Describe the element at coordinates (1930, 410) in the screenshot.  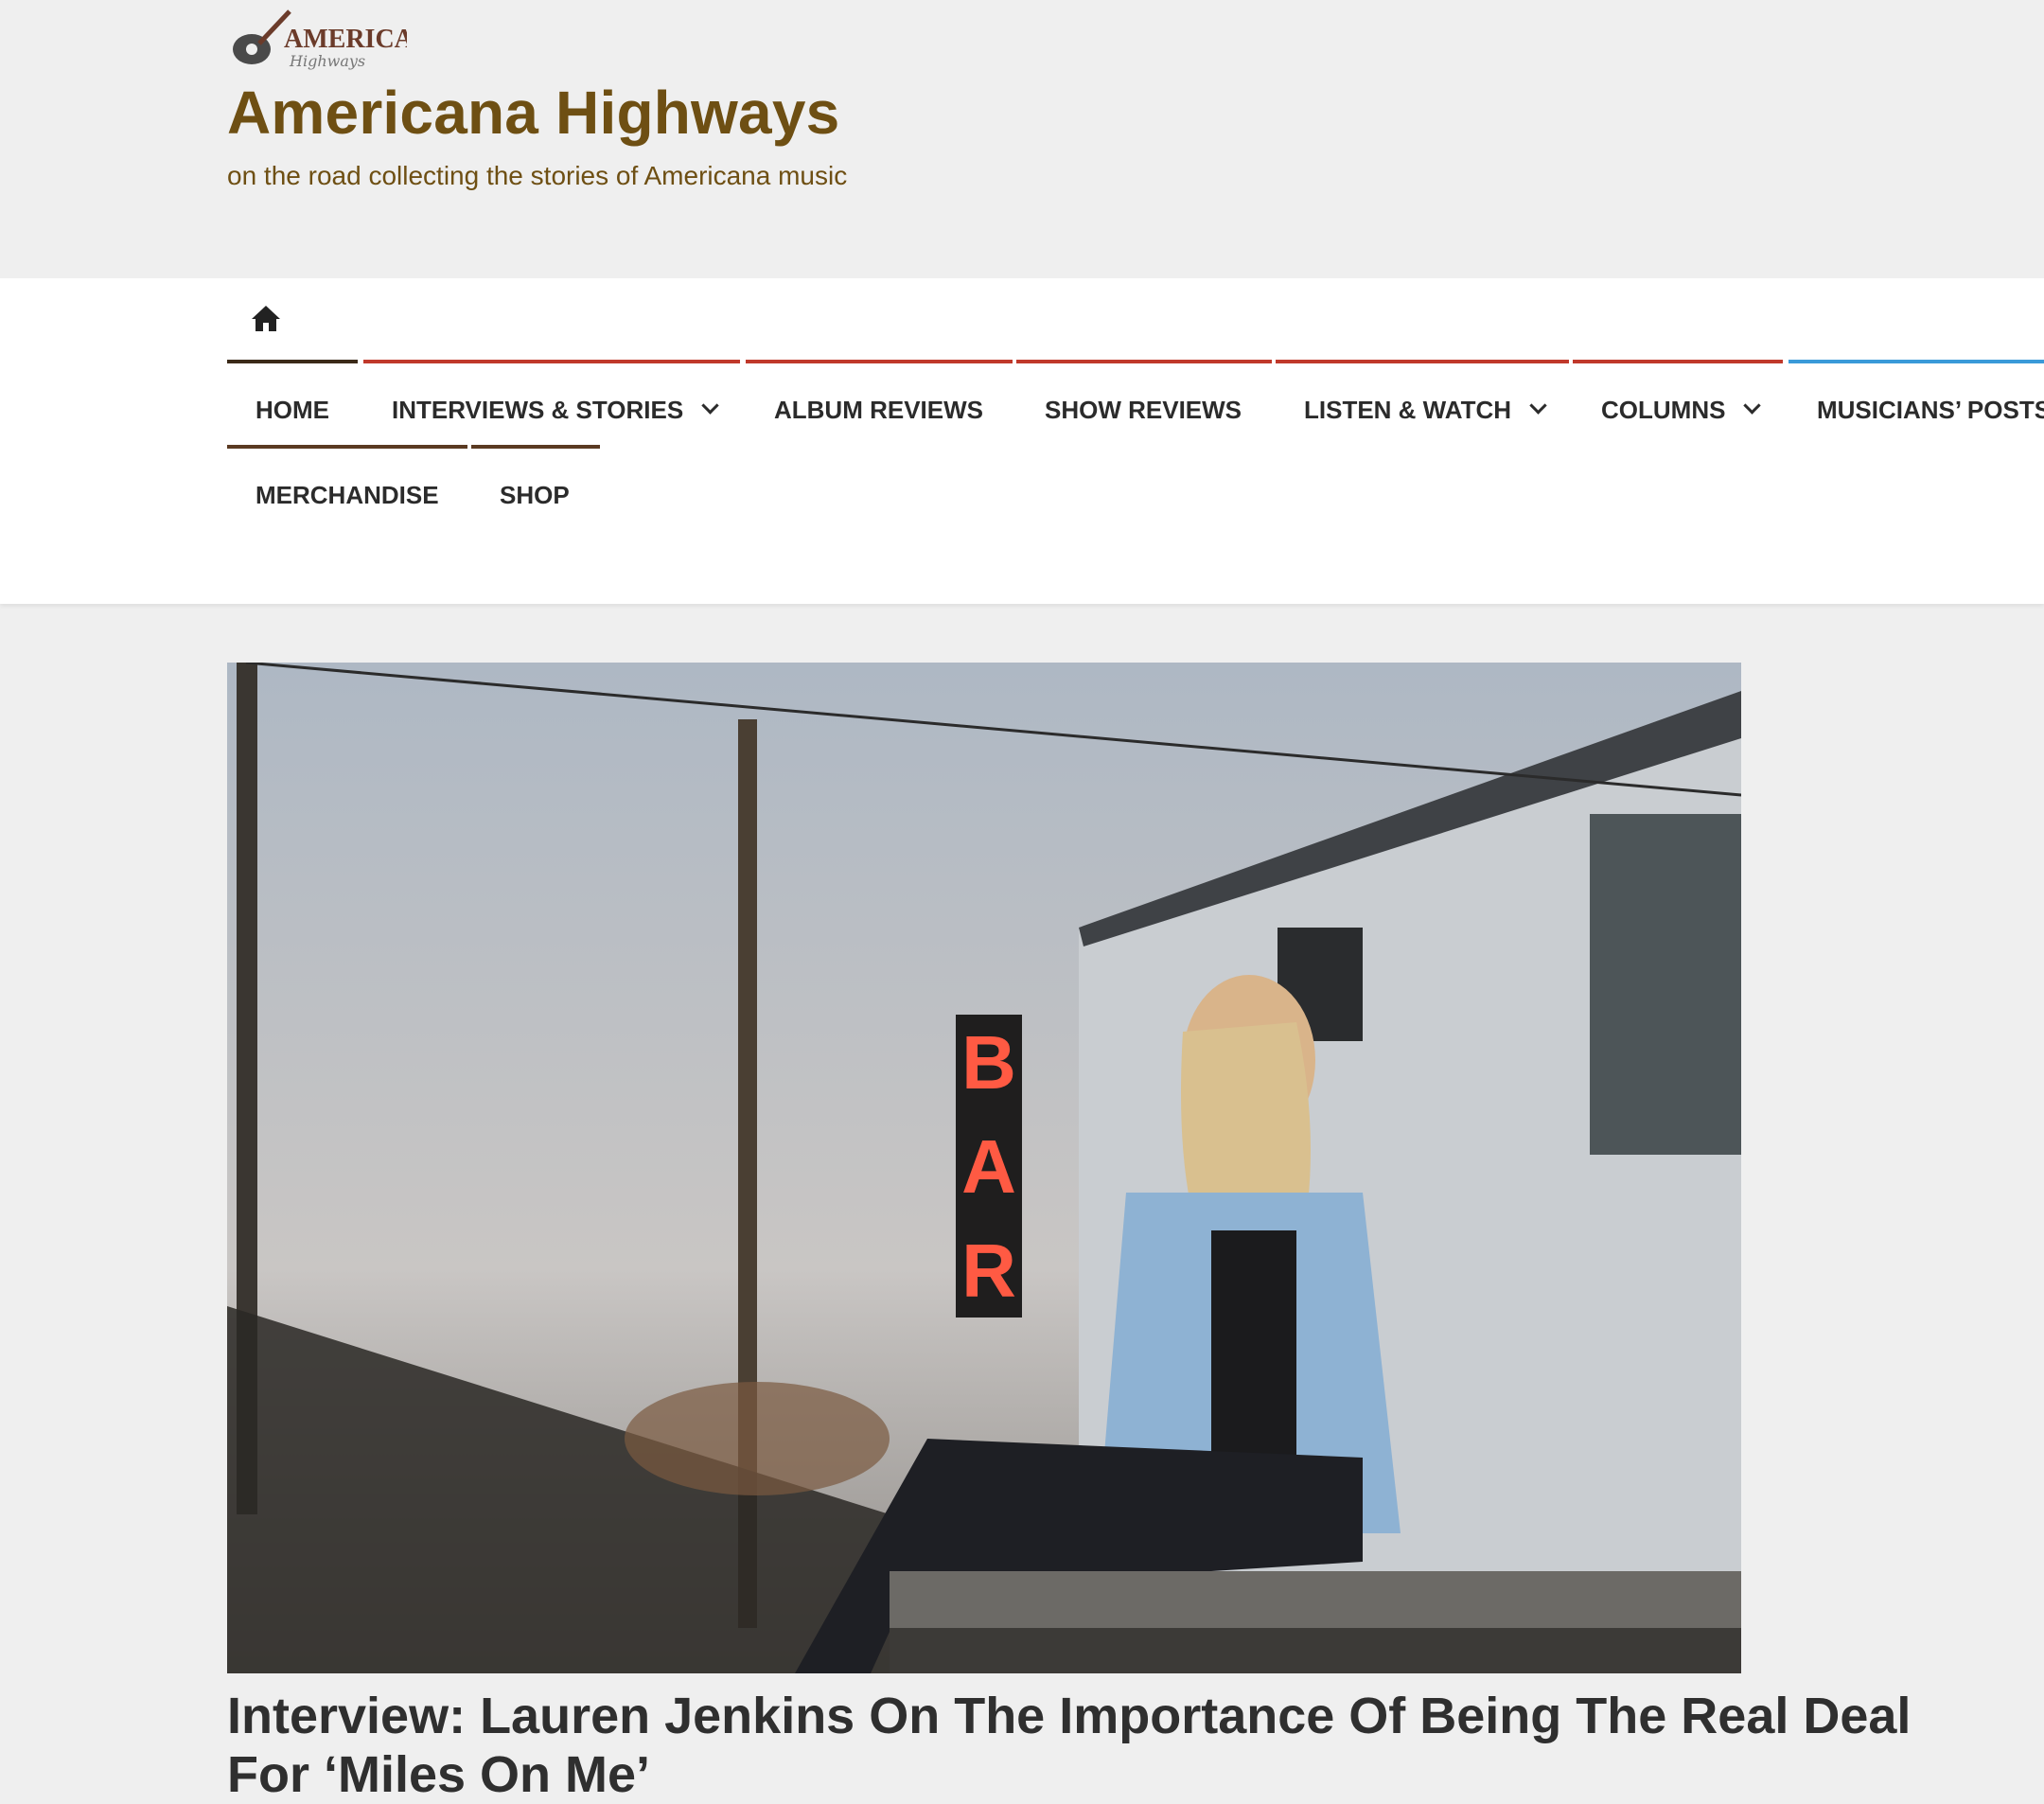
I see `nav-item-label: MUSICIANS’ POSTS` at that location.